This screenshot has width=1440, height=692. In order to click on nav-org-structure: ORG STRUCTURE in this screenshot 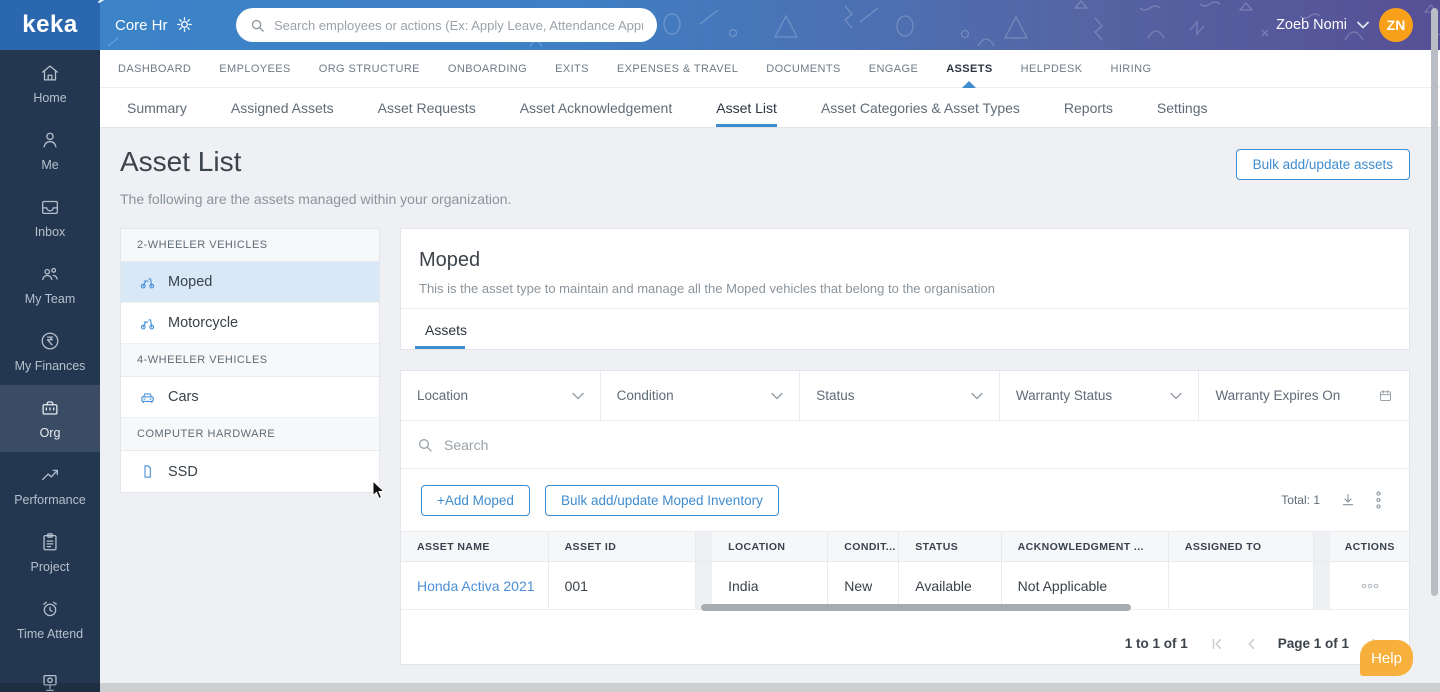, I will do `click(369, 69)`.